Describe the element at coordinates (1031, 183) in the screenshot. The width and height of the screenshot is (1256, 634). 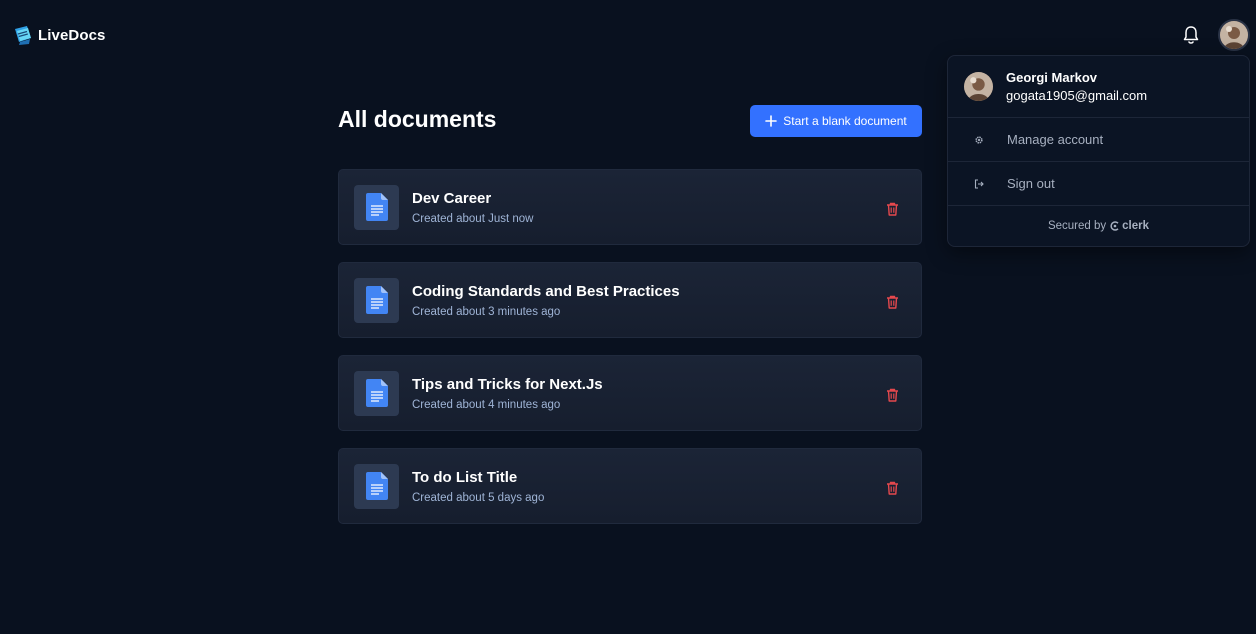
I see `sign-out-label: Sign out` at that location.